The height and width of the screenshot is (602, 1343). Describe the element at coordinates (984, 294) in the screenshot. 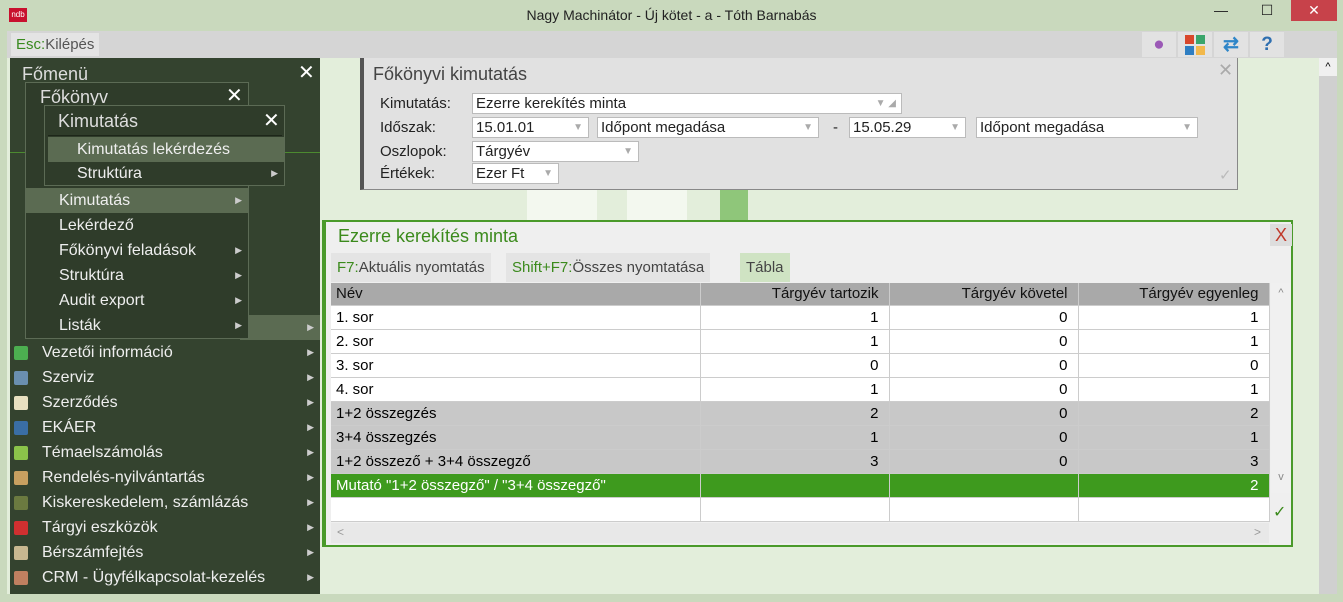

I see `column-header-kovetel: Tárgyév követel` at that location.